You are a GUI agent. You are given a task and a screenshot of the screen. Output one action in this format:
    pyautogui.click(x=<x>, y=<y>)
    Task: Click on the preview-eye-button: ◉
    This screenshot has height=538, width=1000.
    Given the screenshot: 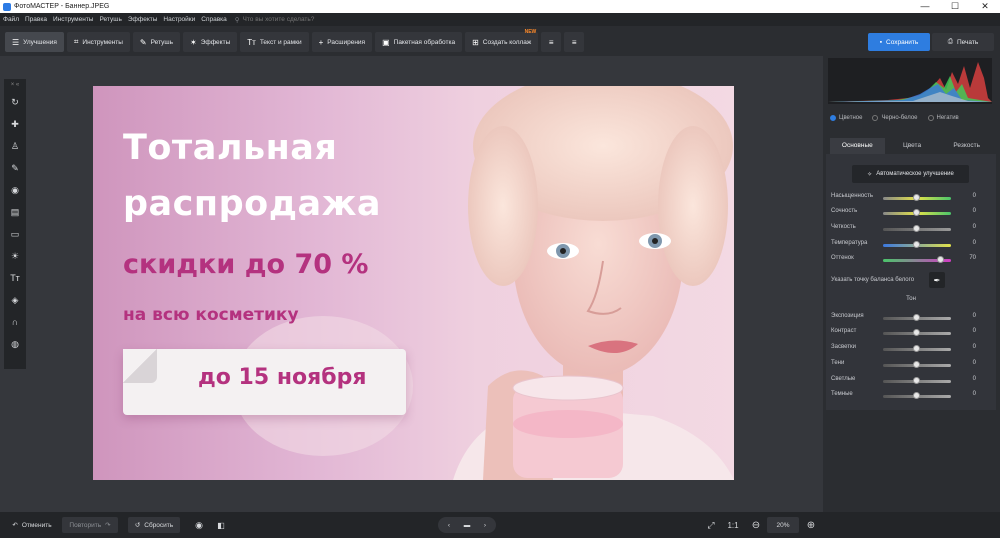 What is the action you would take?
    pyautogui.click(x=199, y=525)
    